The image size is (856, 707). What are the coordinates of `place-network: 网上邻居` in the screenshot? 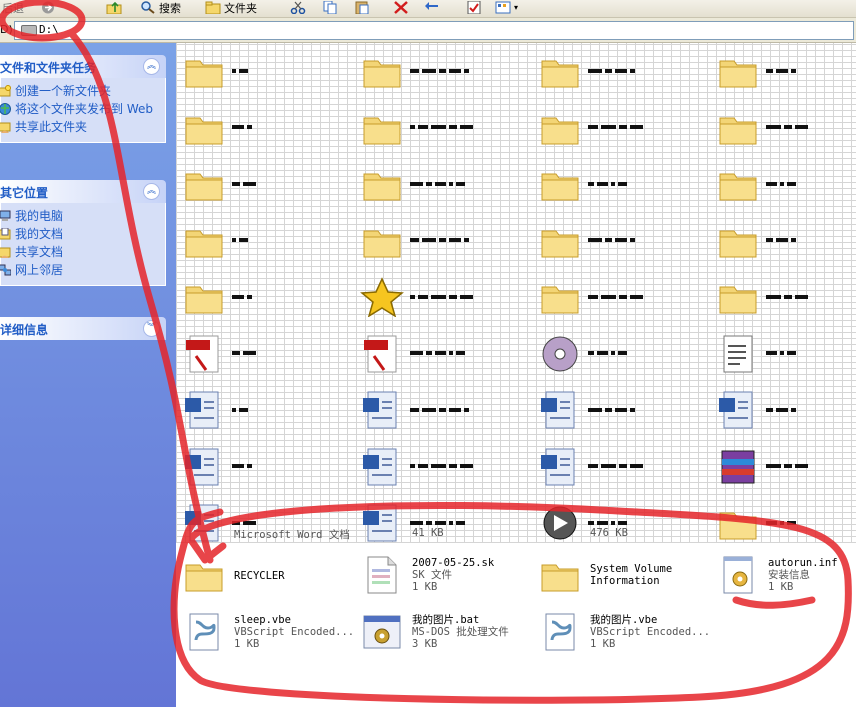 It's located at (82, 270).